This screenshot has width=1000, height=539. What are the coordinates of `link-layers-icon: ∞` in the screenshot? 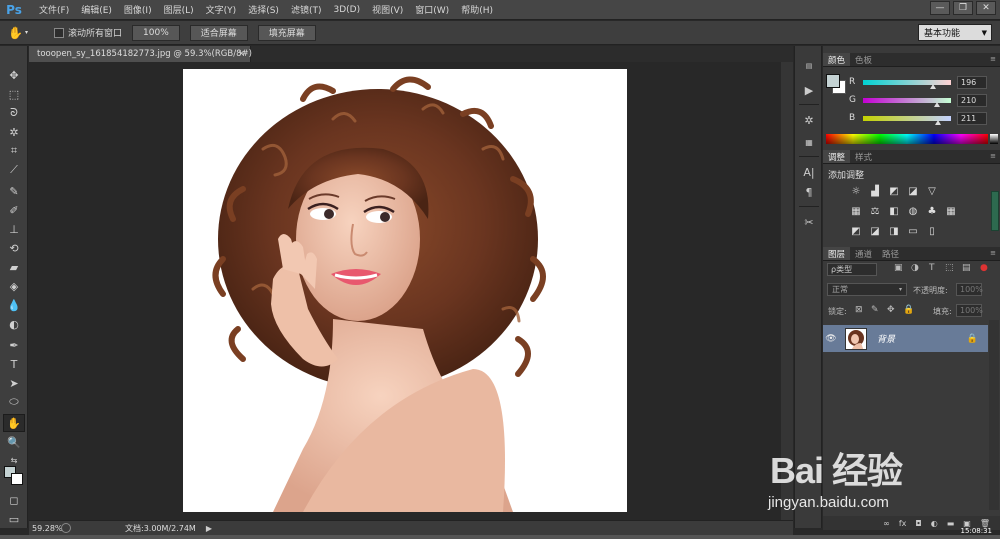 It's located at (886, 523).